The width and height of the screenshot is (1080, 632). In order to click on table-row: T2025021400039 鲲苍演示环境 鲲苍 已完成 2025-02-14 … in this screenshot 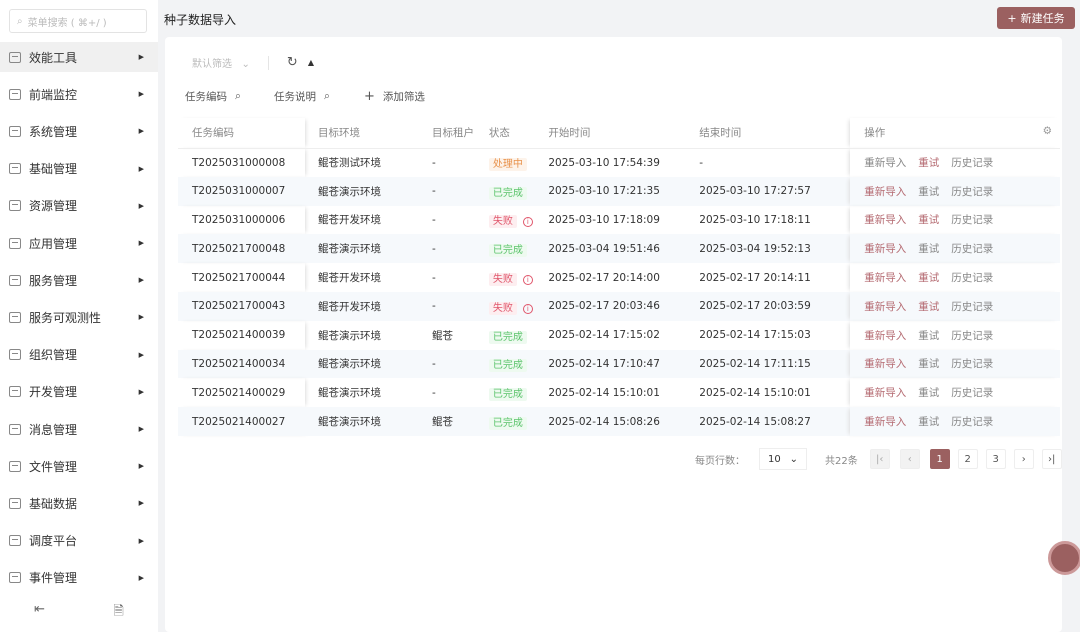, I will do `click(619, 335)`.